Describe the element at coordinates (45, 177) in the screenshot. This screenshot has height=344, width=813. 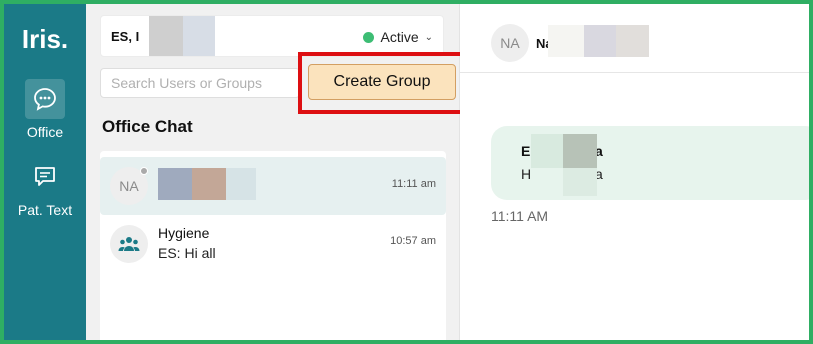
I see `message-icon` at that location.